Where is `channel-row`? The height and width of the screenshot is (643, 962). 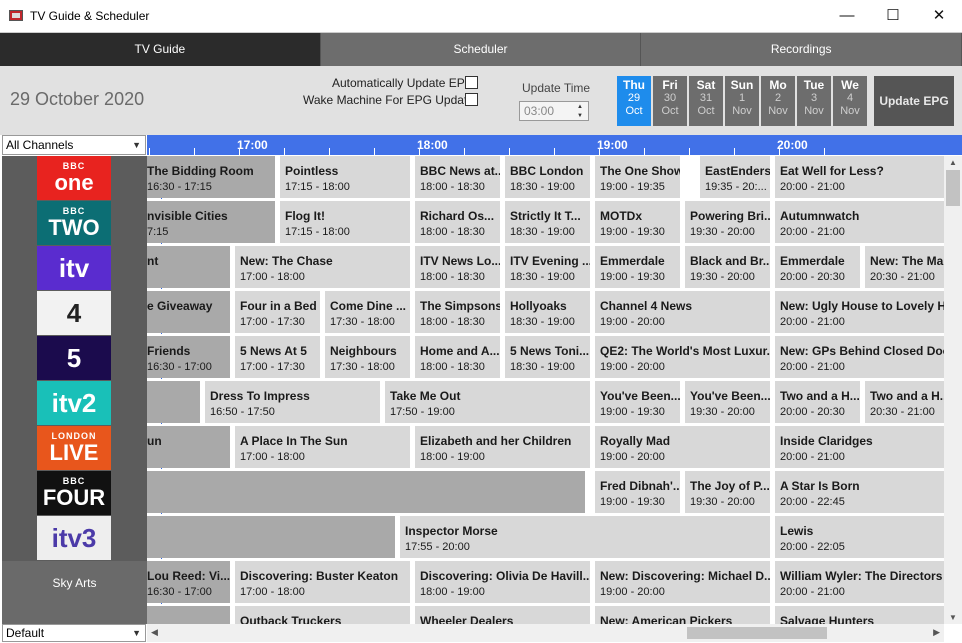
channel-row is located at coordinates (74, 615).